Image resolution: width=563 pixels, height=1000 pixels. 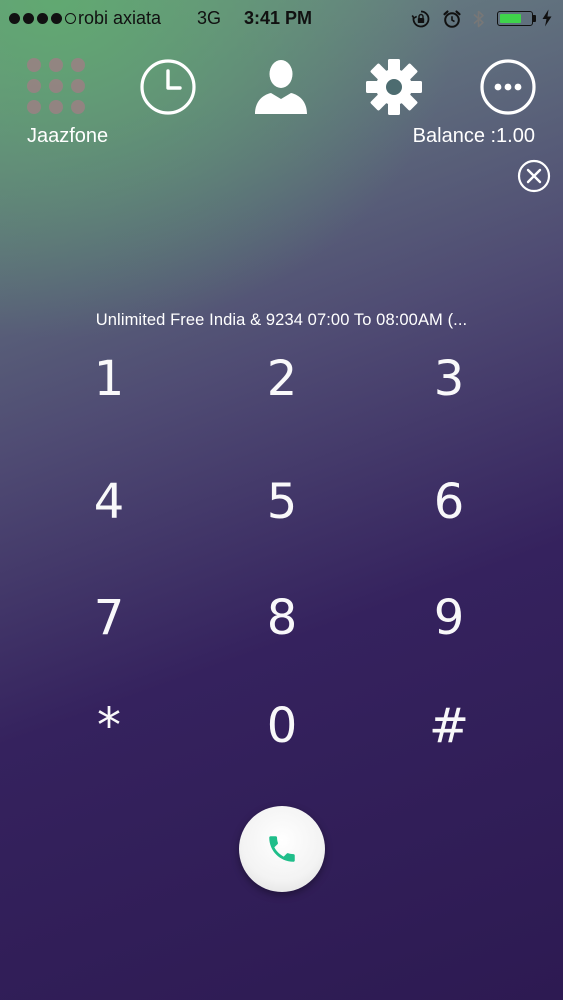 I want to click on call-button, so click(x=282, y=849).